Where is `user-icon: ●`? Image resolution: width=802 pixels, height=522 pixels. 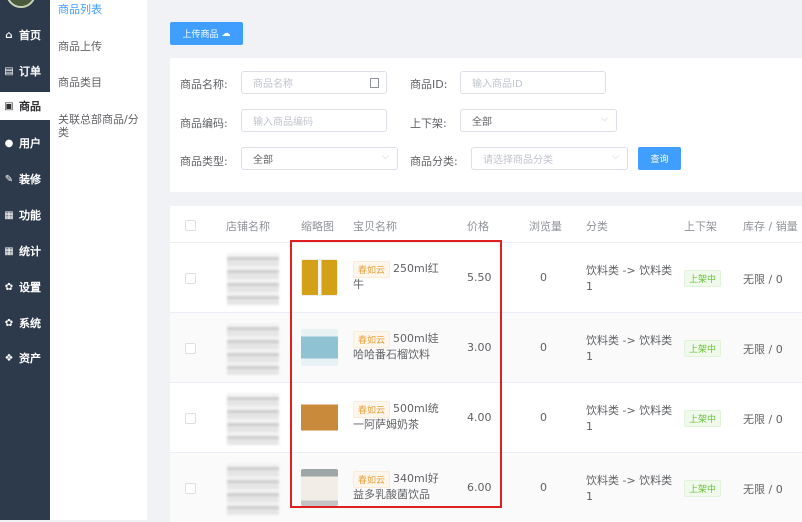
user-icon: ● is located at coordinates (9, 143).